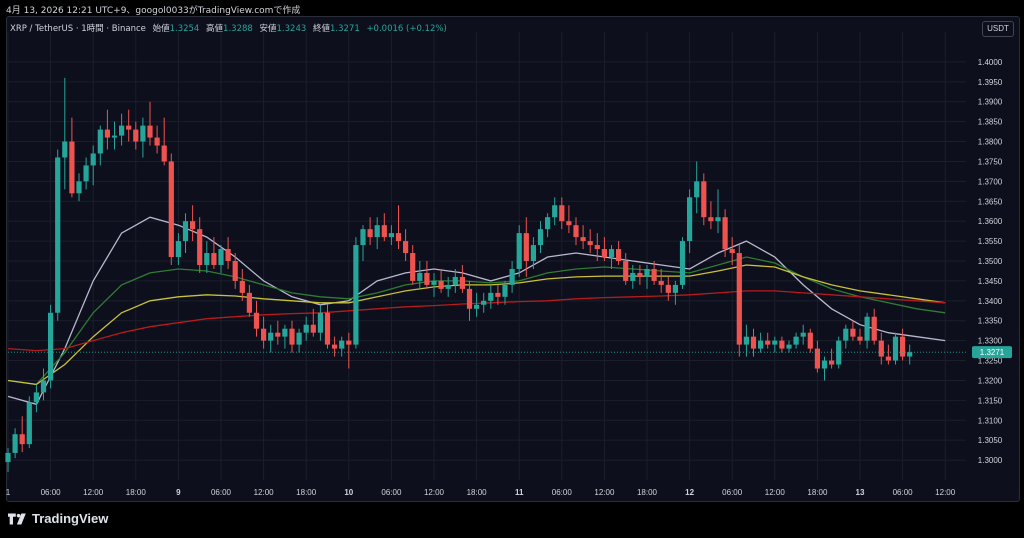 The image size is (1024, 538). I want to click on y-tick-label: 1.3900, so click(990, 102).